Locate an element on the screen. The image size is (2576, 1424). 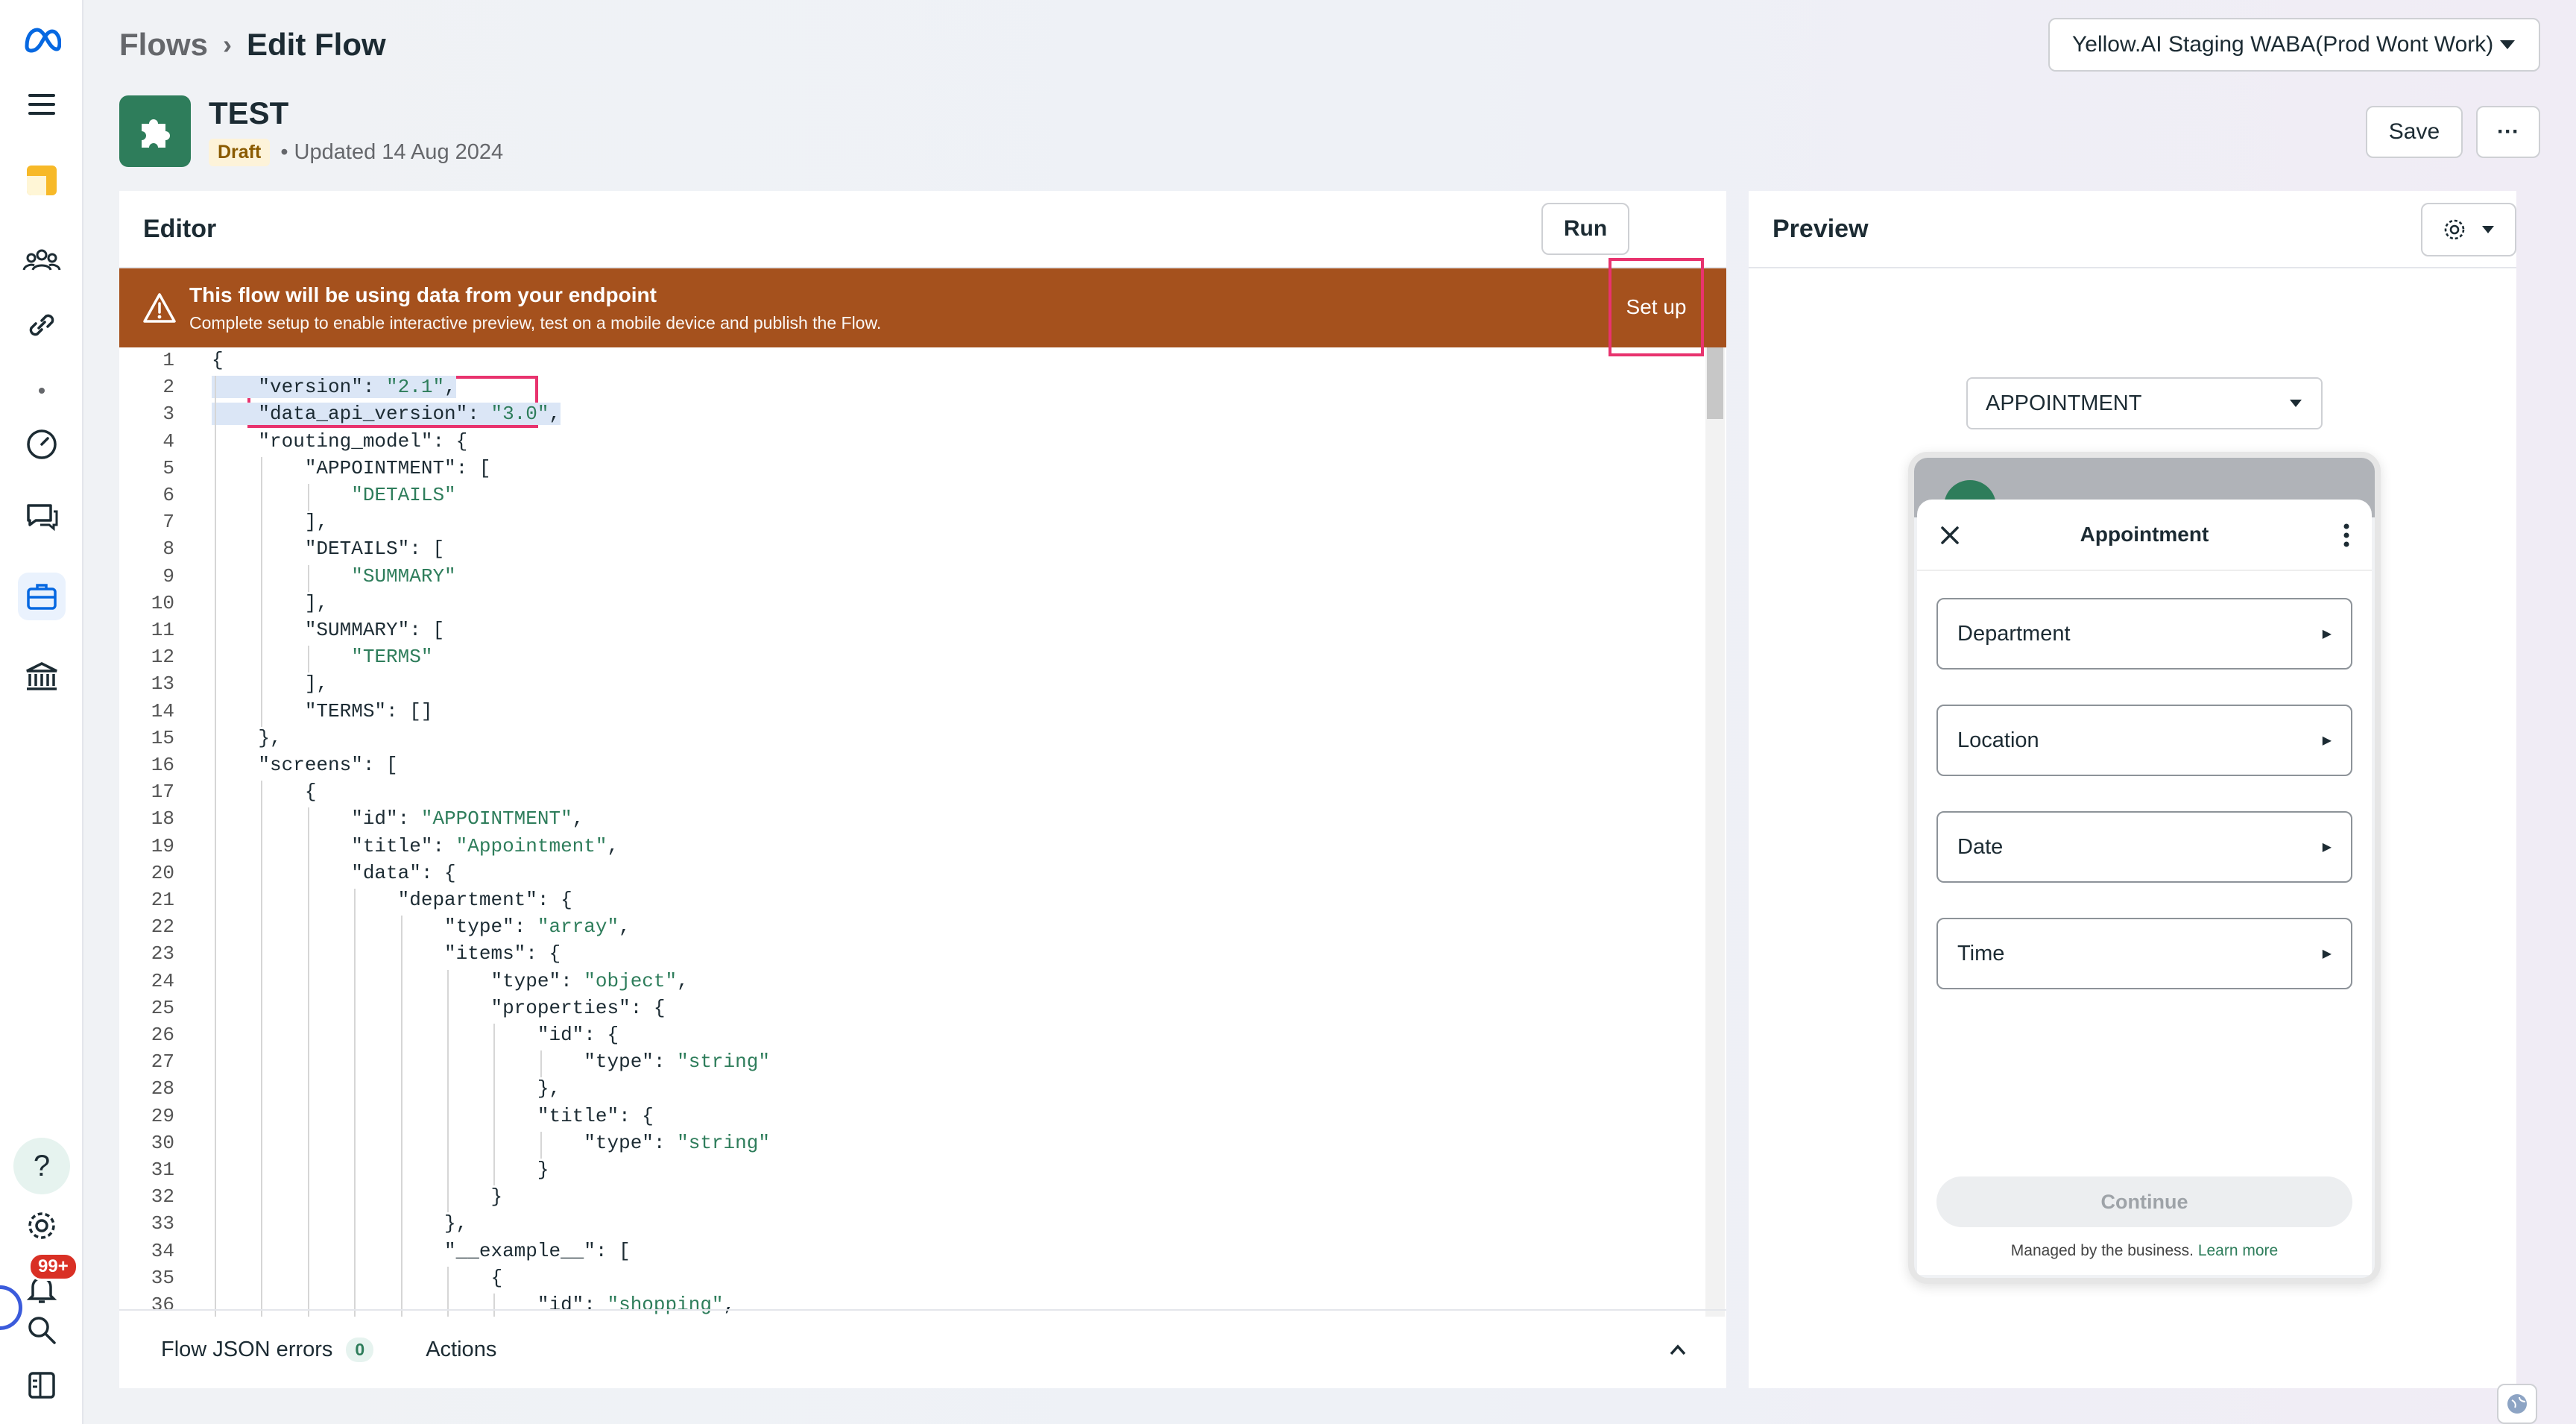
line-number: 25 is located at coordinates (162, 1007).